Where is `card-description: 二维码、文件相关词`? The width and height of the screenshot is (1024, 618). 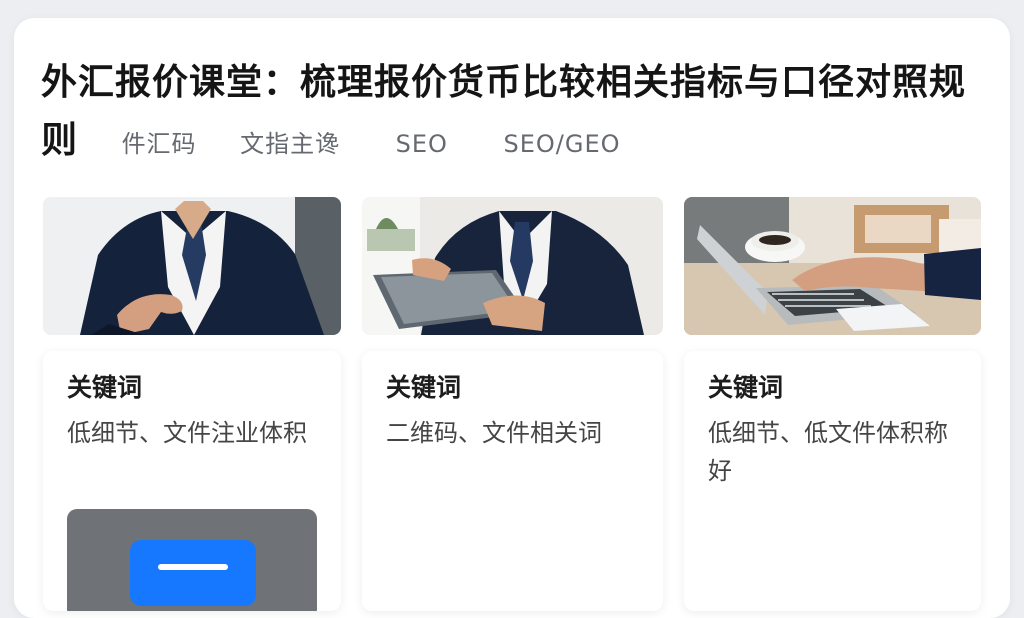
card-description: 二维码、文件相关词 is located at coordinates (494, 433).